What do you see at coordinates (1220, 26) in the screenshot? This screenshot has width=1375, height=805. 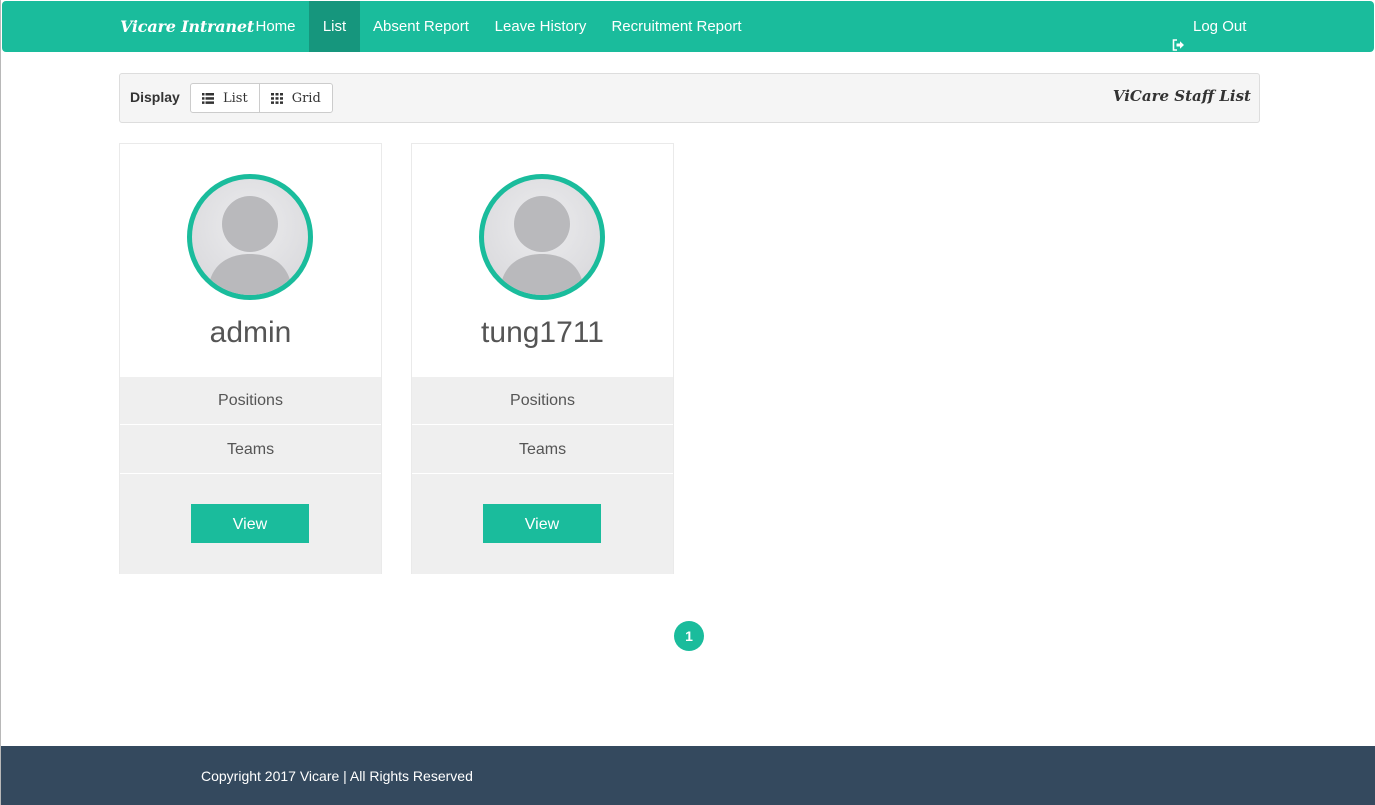 I see `logout-label: Log Out` at bounding box center [1220, 26].